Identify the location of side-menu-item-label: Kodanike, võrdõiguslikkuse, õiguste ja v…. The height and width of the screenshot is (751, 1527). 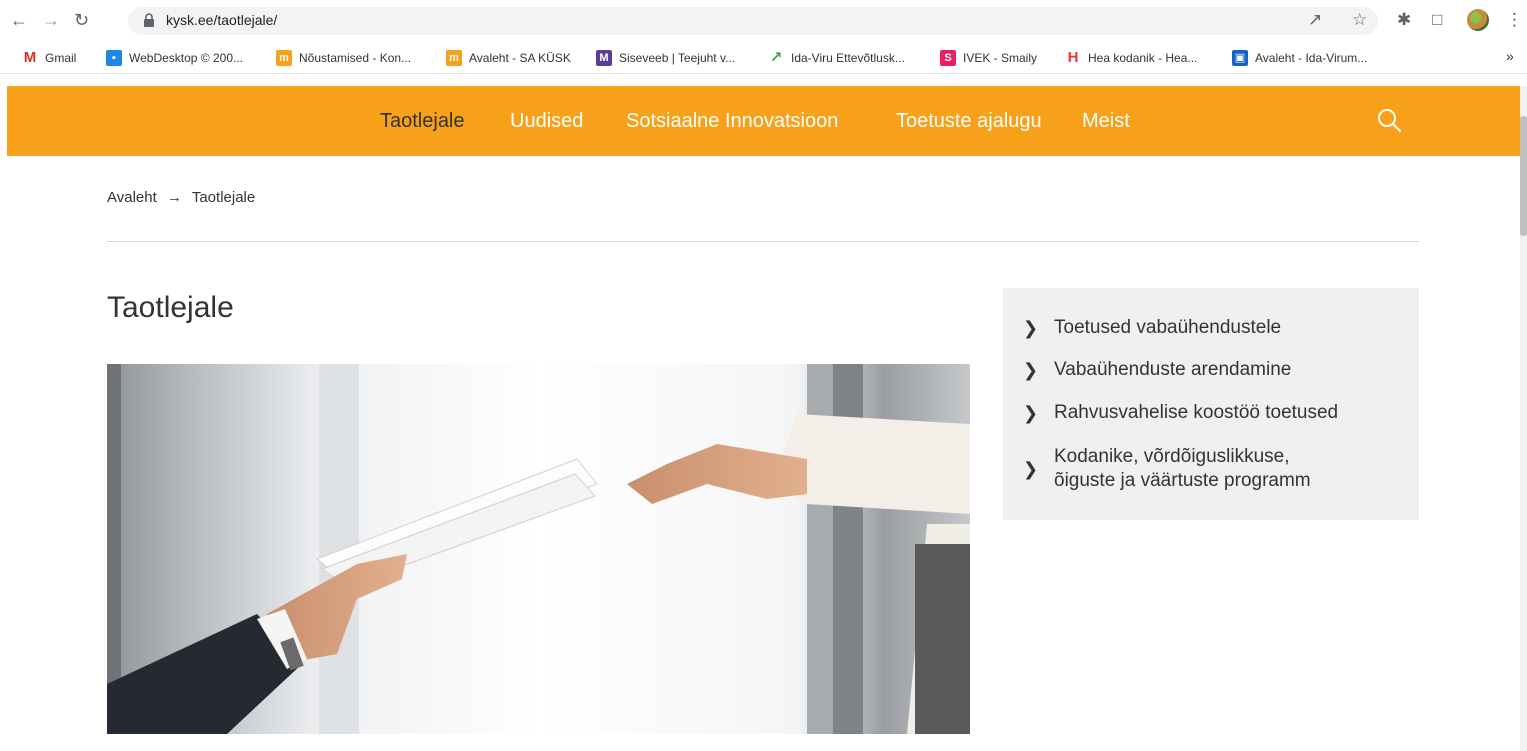
(1182, 469).